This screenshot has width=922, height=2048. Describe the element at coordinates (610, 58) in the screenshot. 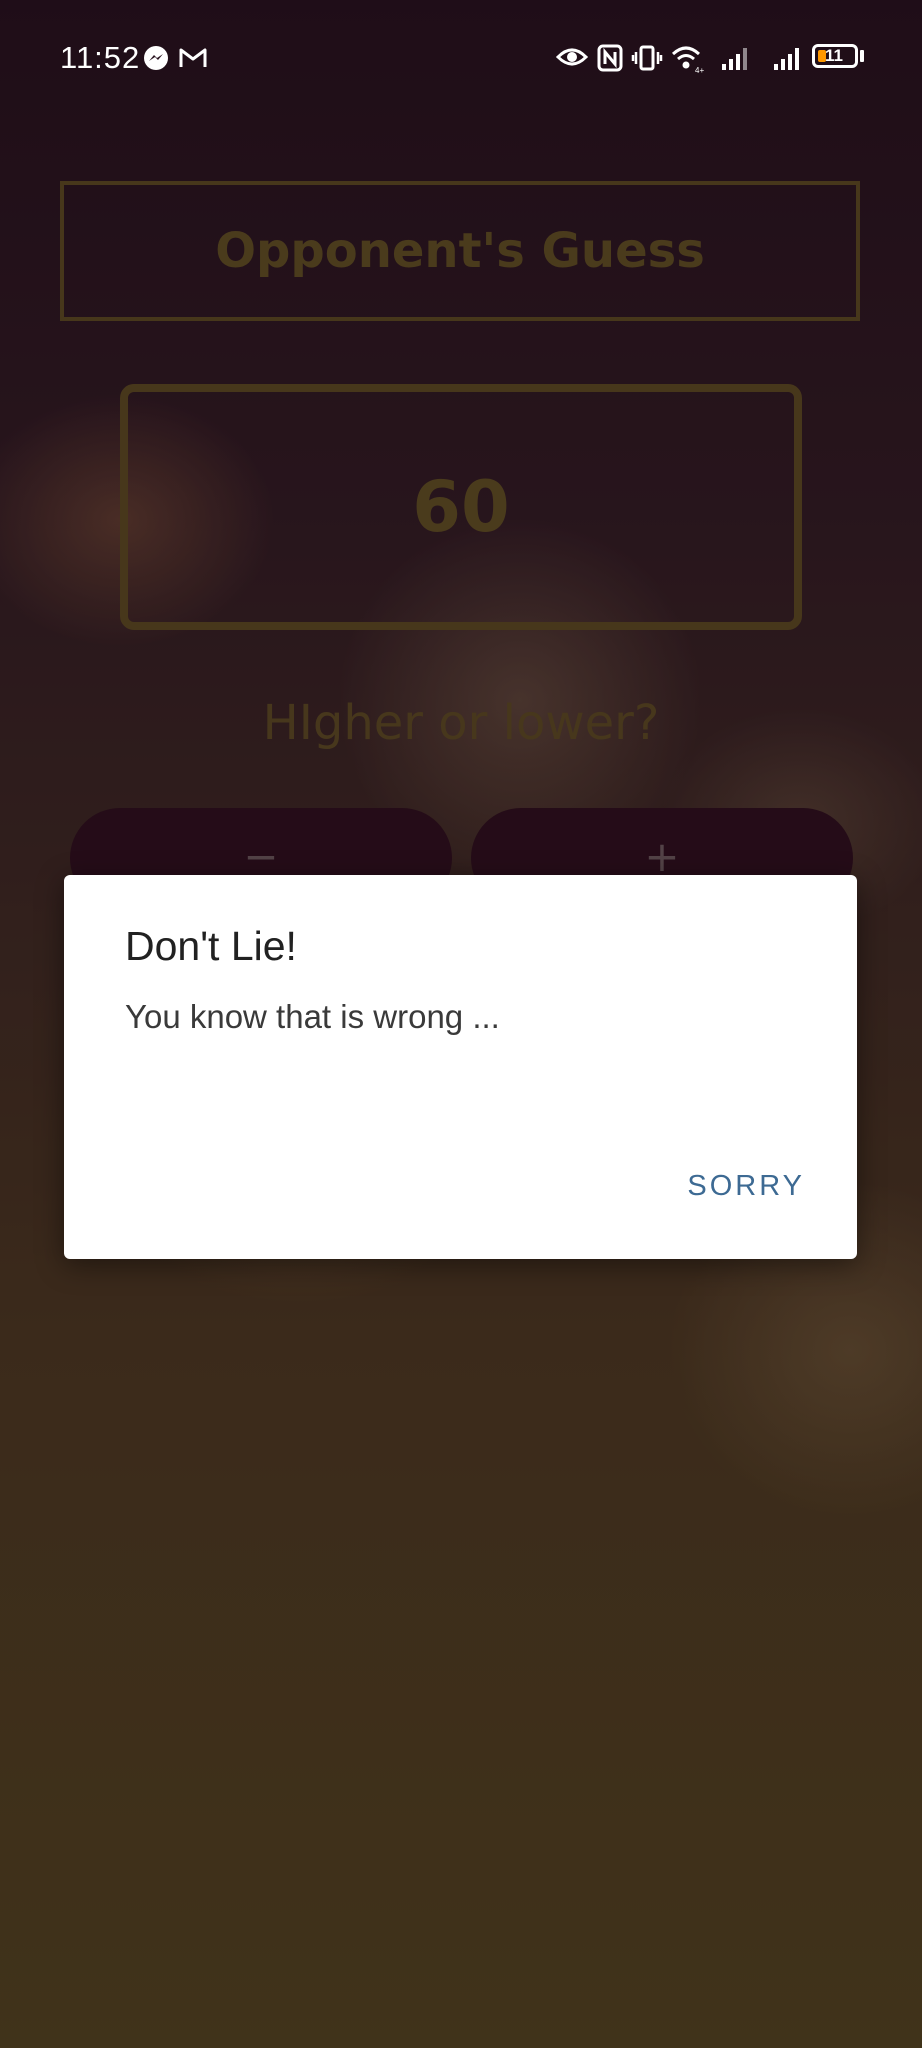

I see `nfc-icon` at that location.